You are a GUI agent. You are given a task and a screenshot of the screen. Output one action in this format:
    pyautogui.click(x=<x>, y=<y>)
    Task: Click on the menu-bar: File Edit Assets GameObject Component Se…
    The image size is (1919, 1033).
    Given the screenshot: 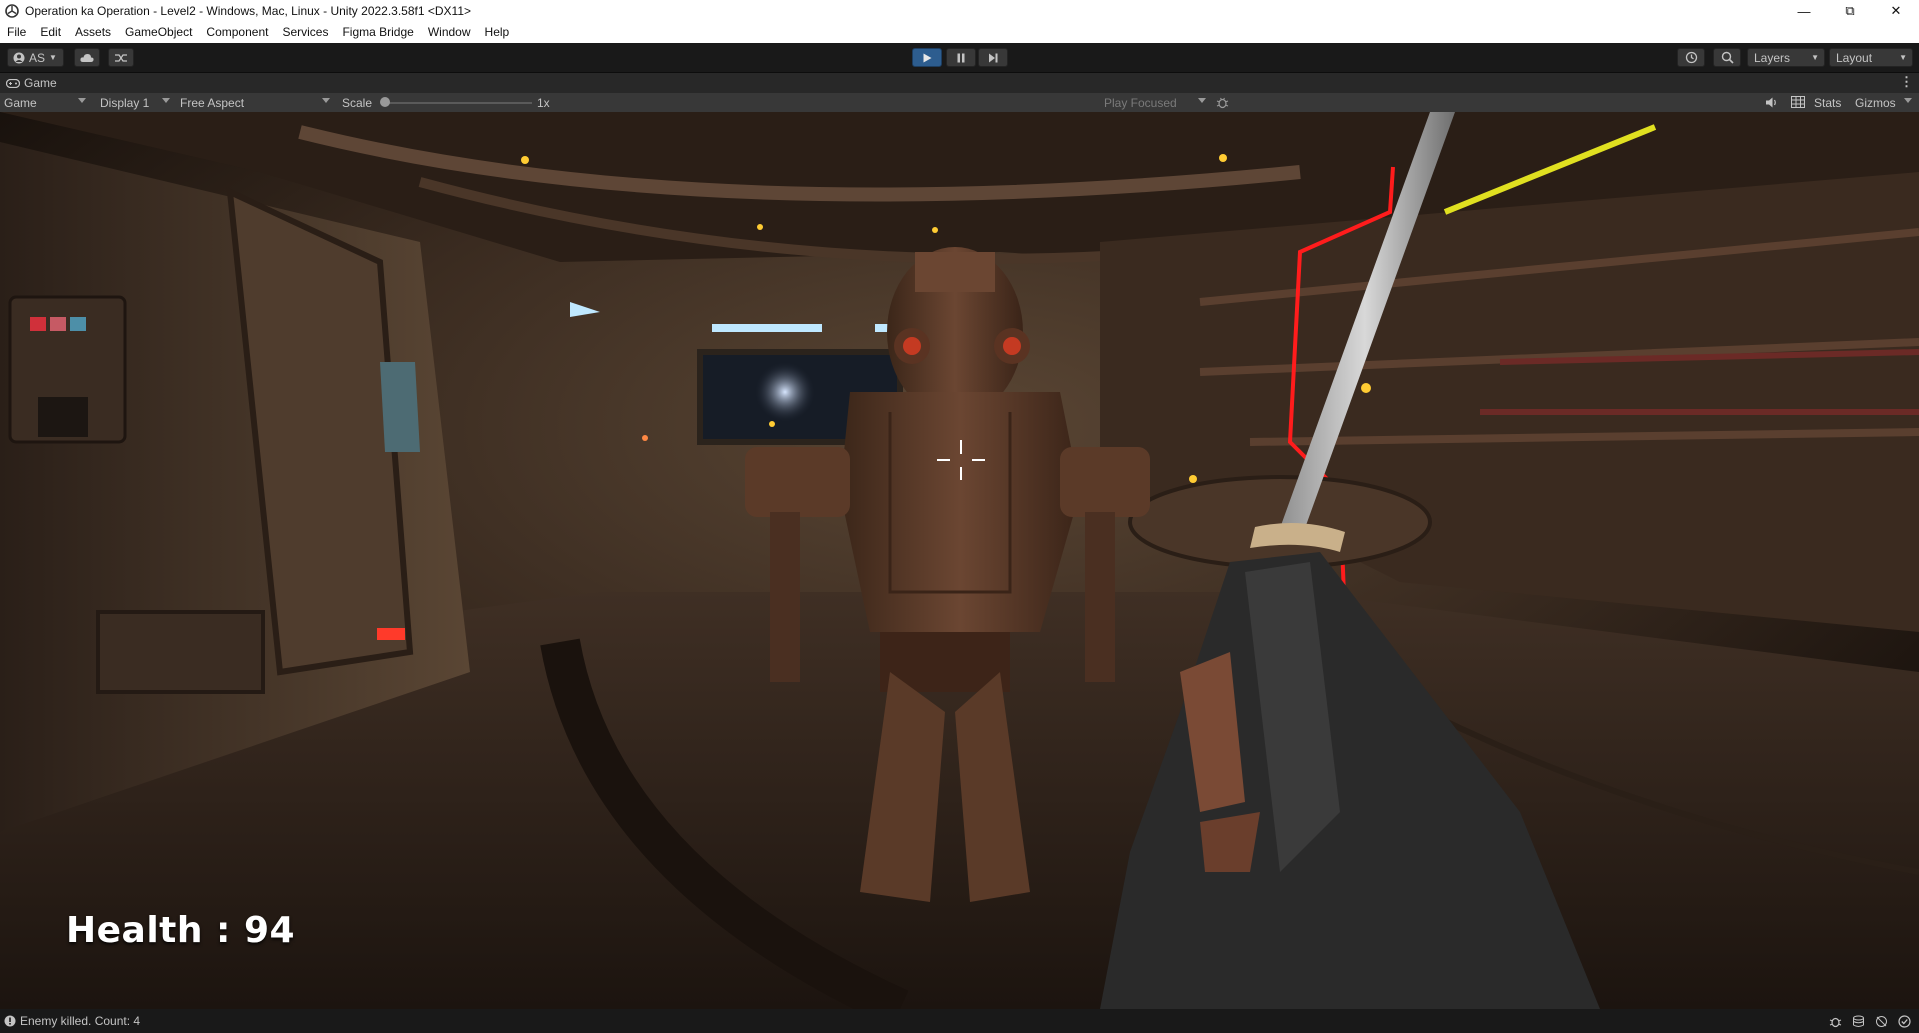 What is the action you would take?
    pyautogui.click(x=959, y=32)
    